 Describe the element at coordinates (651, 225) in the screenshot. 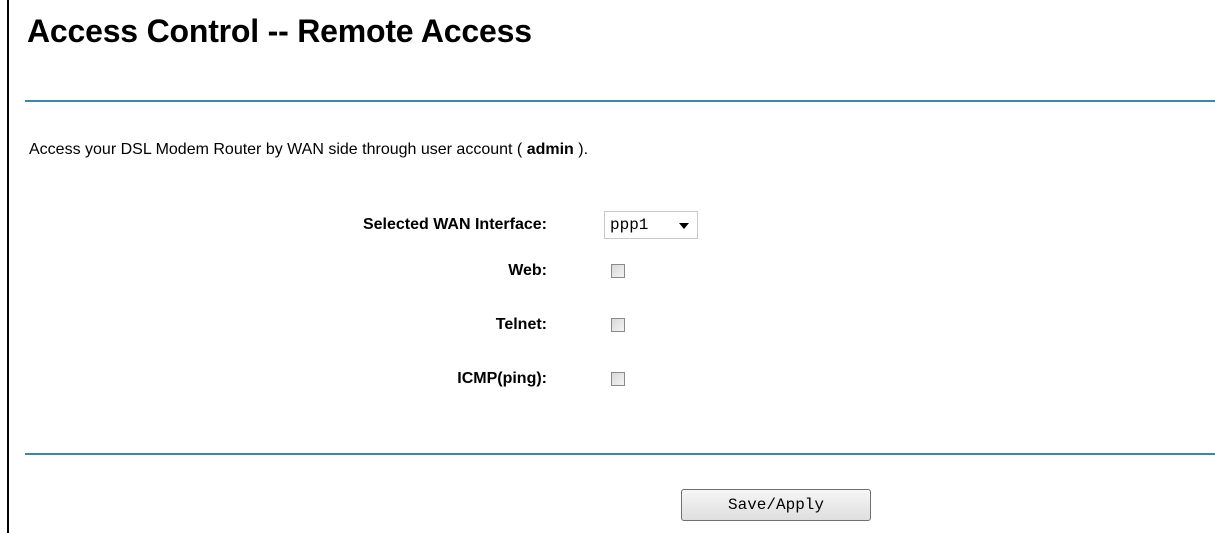

I see `wan-interface-select: ppp1` at that location.